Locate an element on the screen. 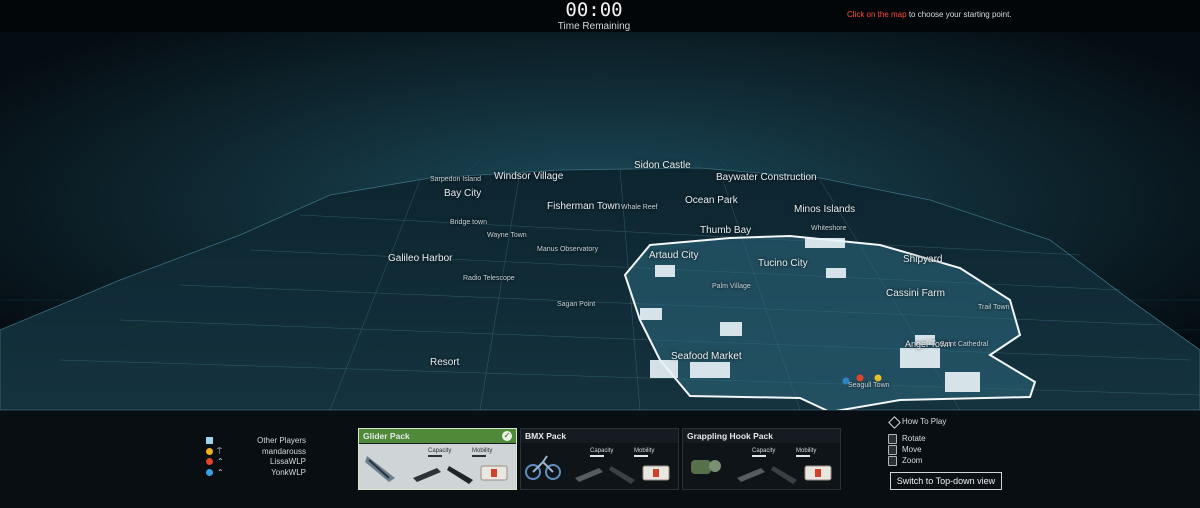  map-label: Shipyard is located at coordinates (923, 259).